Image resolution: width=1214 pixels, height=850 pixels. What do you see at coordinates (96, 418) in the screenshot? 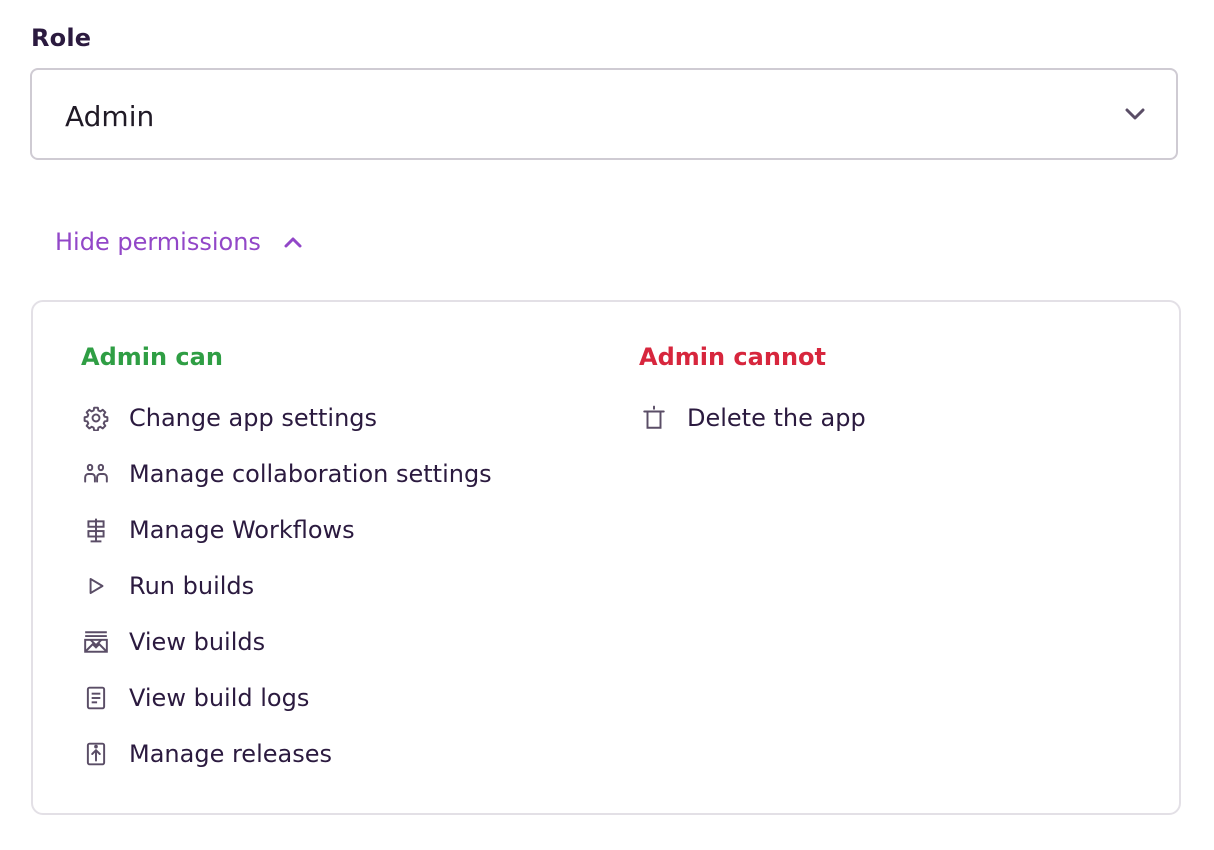
I see `gear-icon` at bounding box center [96, 418].